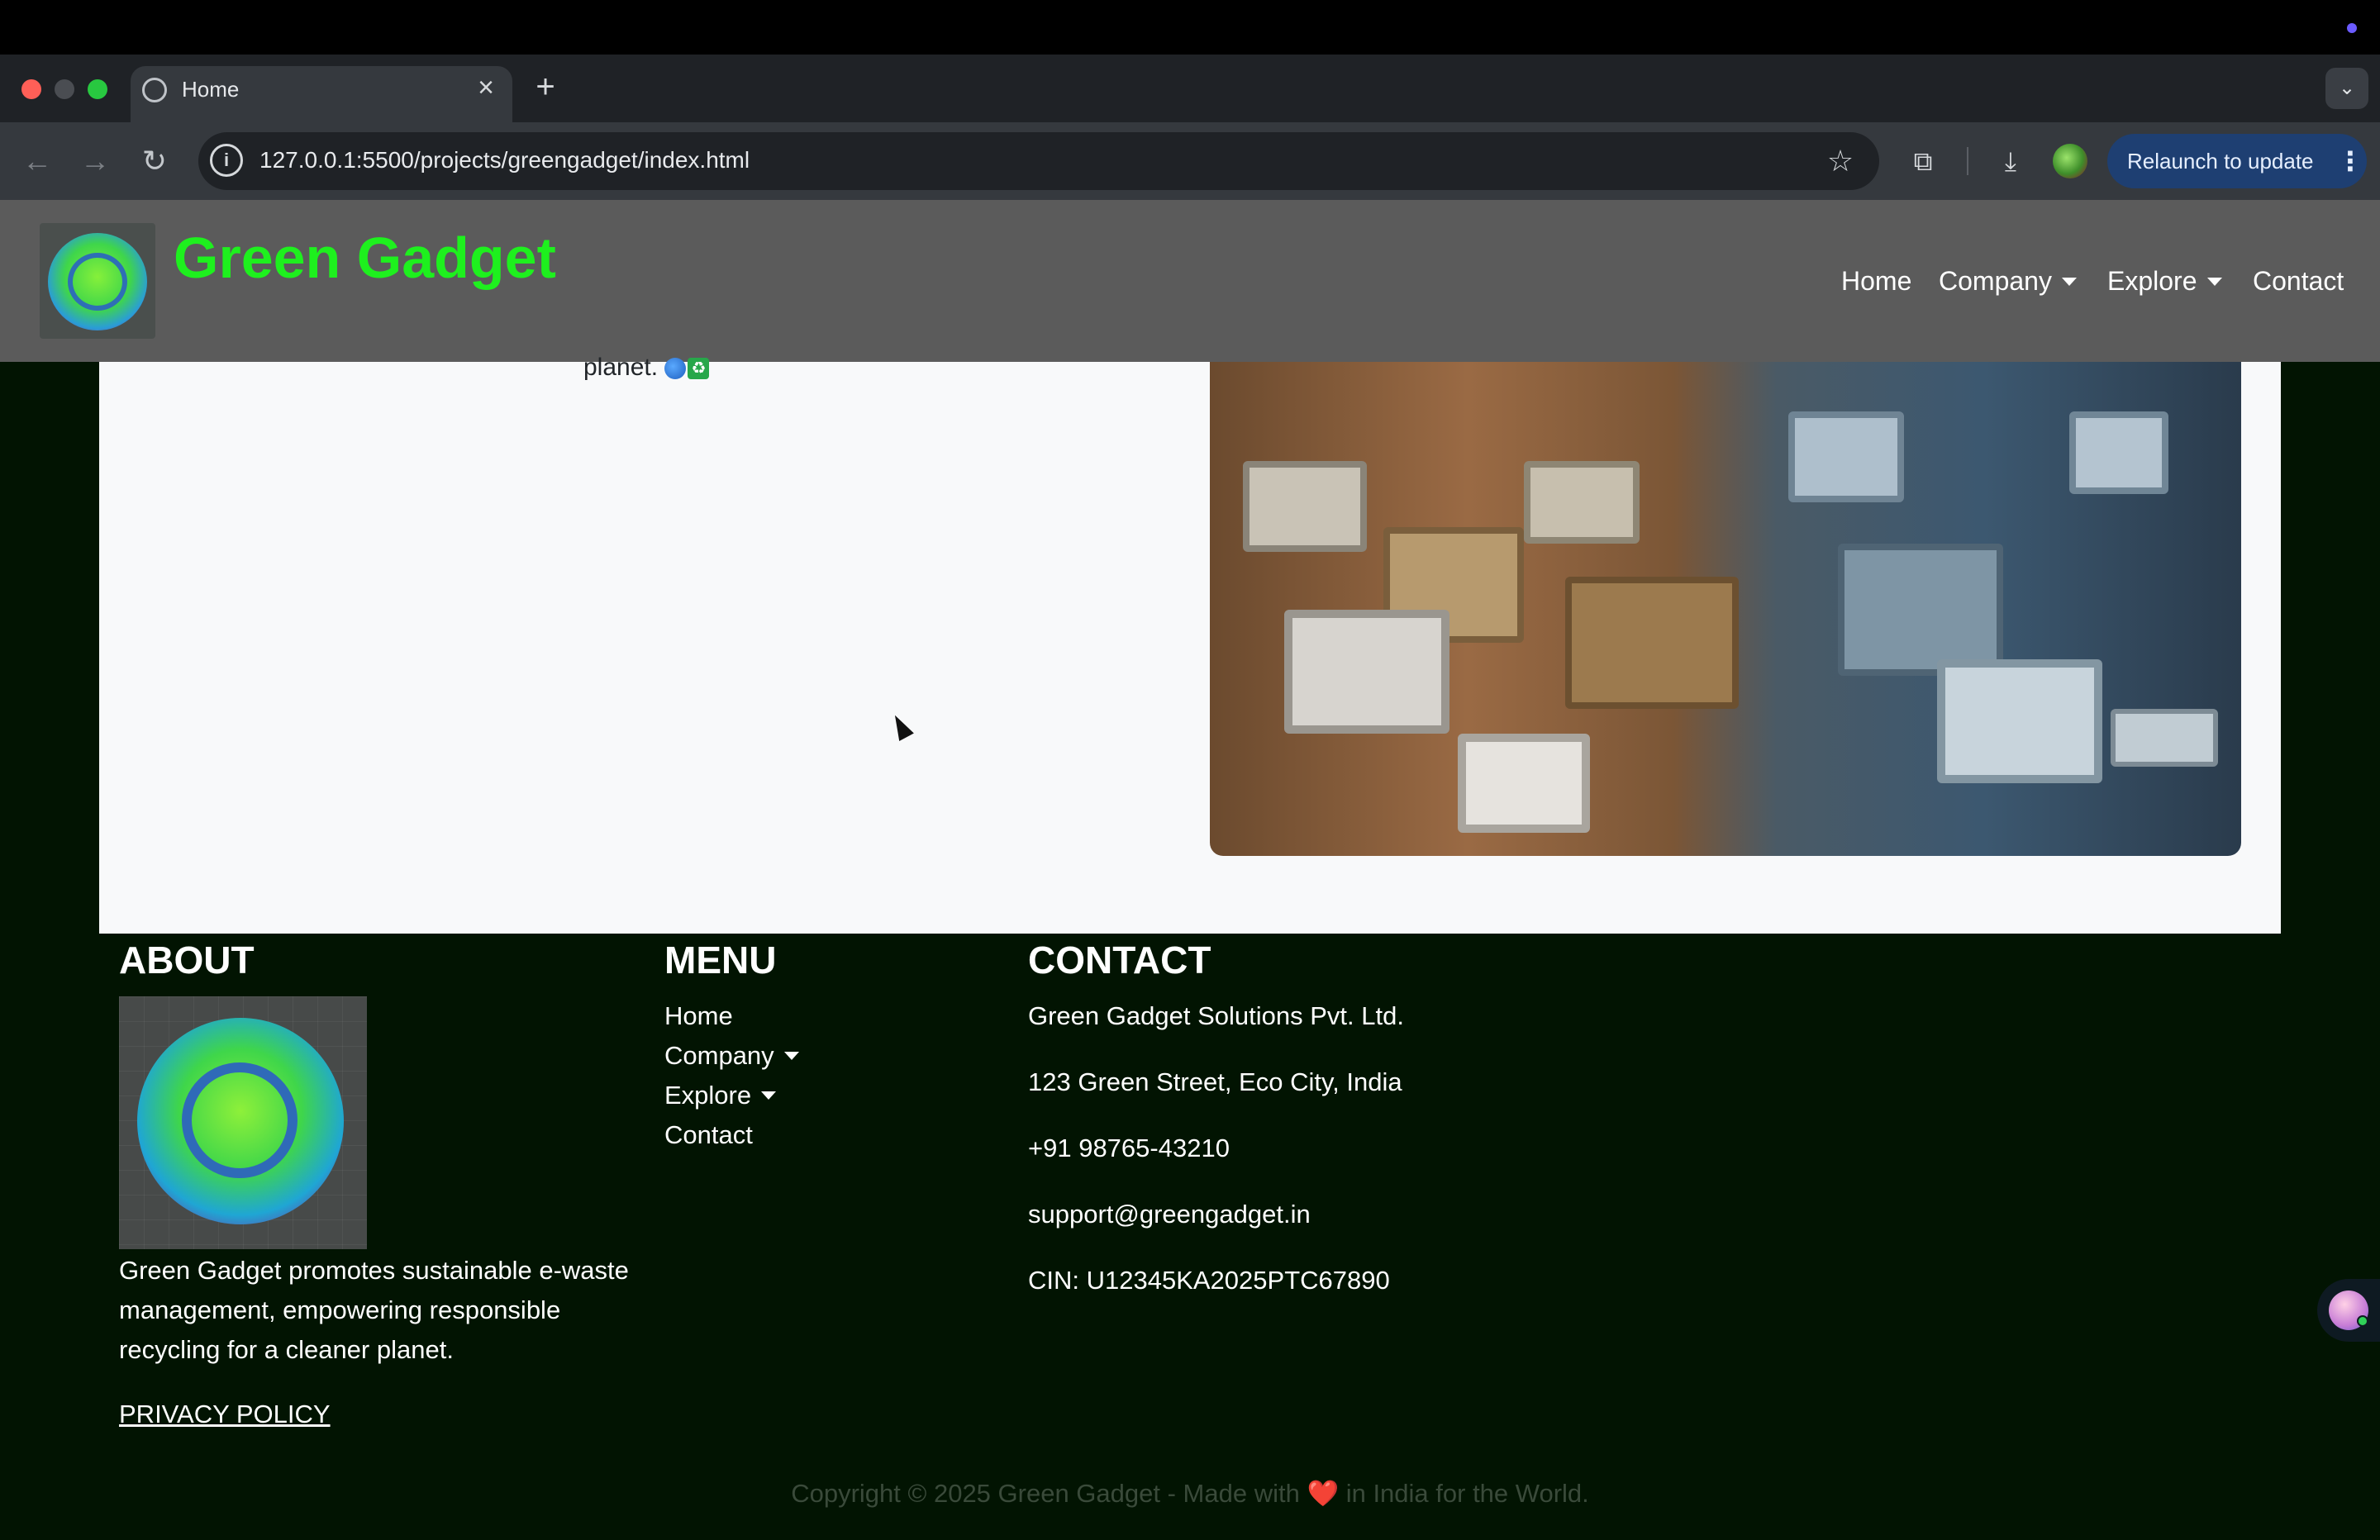 The image size is (2380, 1540). What do you see at coordinates (226, 160) in the screenshot?
I see `site-info-icon: i` at bounding box center [226, 160].